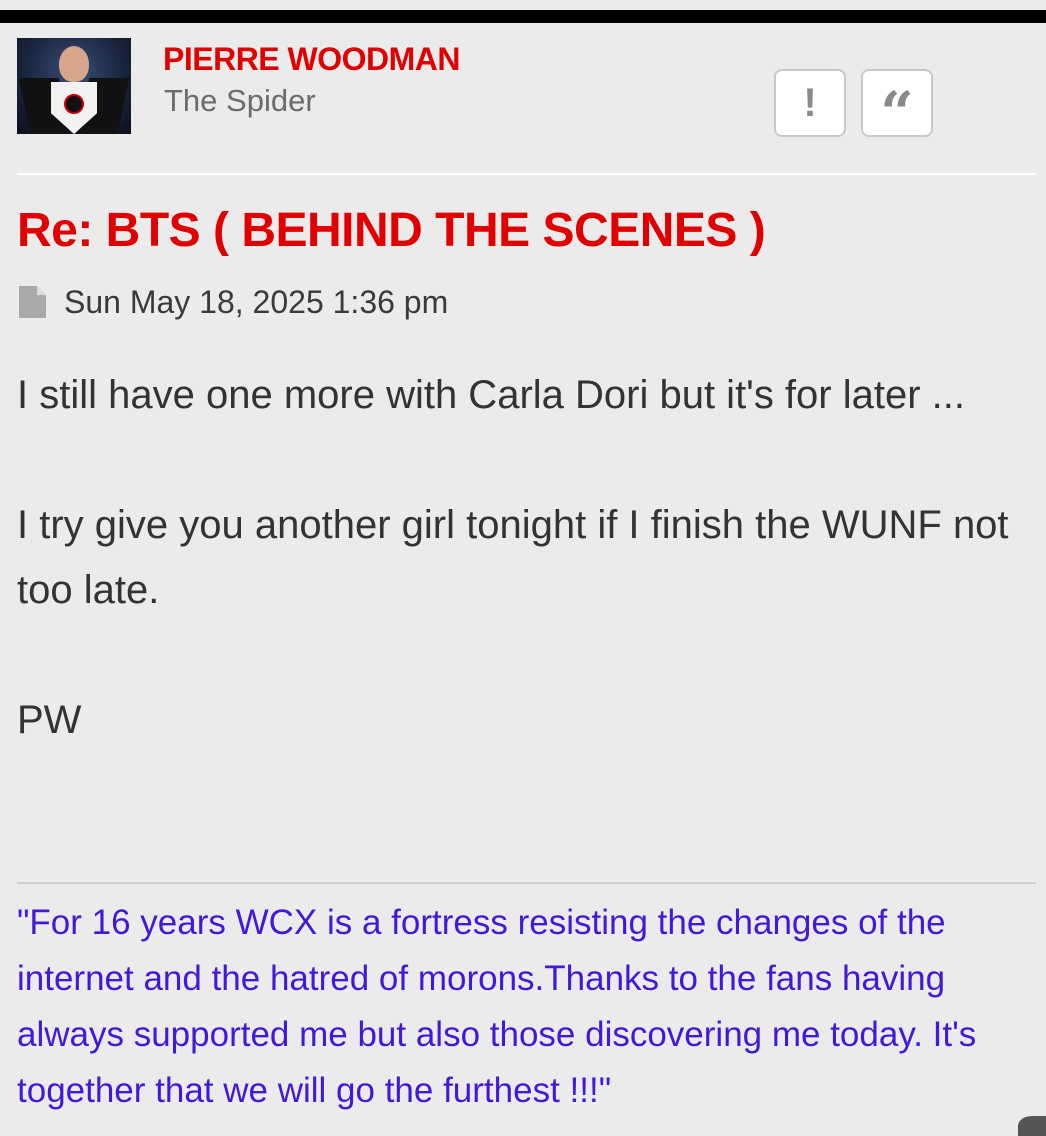 The image size is (1046, 1136). Describe the element at coordinates (391, 230) in the screenshot. I see `post-title: Re: BTS ( BEHIND THE SCENES )` at that location.